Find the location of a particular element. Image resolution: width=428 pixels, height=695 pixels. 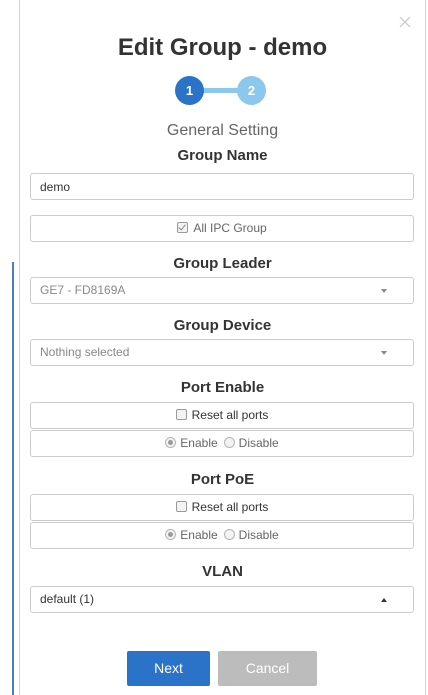

group-device-label: Group Device is located at coordinates (222, 325).